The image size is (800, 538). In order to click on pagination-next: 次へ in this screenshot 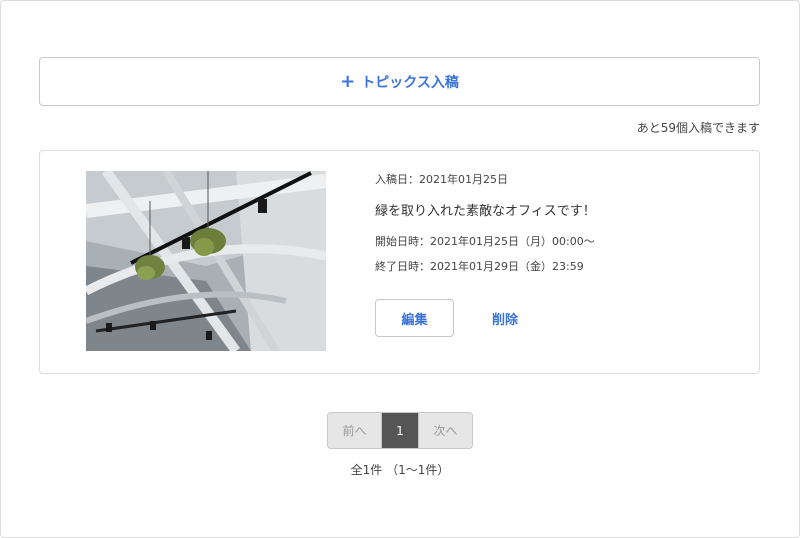, I will do `click(445, 430)`.